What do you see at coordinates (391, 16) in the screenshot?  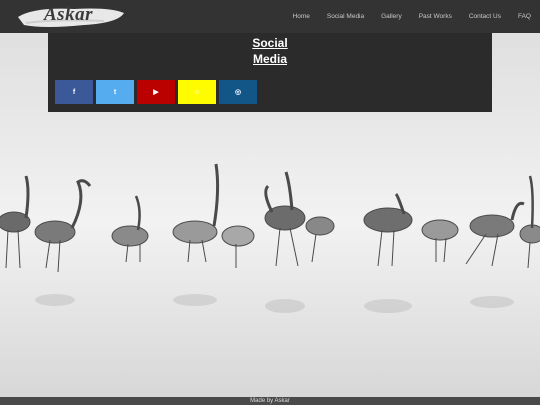 I see `nav-gallery: Gallery` at bounding box center [391, 16].